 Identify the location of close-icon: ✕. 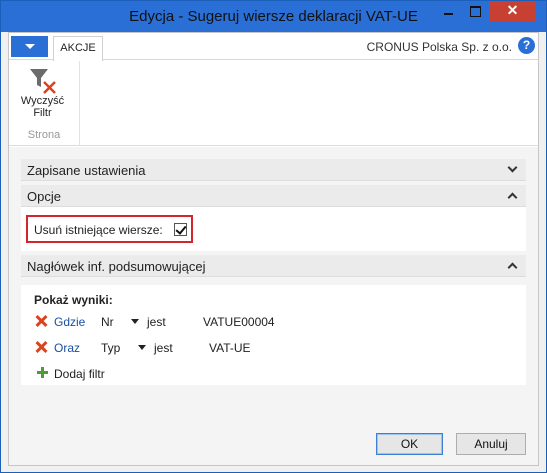
(512, 10).